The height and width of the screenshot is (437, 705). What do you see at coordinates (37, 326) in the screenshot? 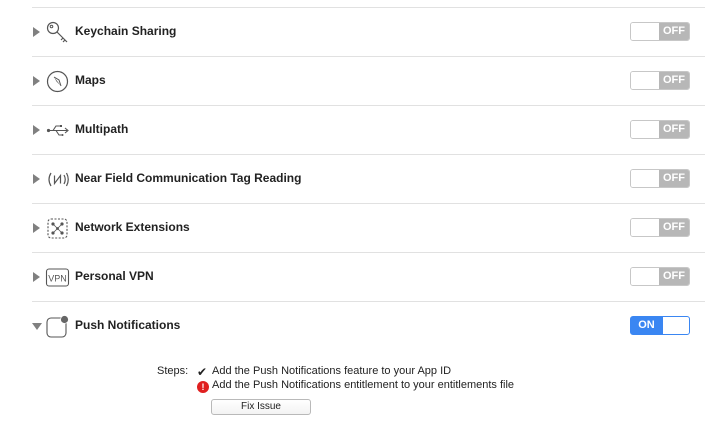
I see `disclosure-triangle-expanded` at bounding box center [37, 326].